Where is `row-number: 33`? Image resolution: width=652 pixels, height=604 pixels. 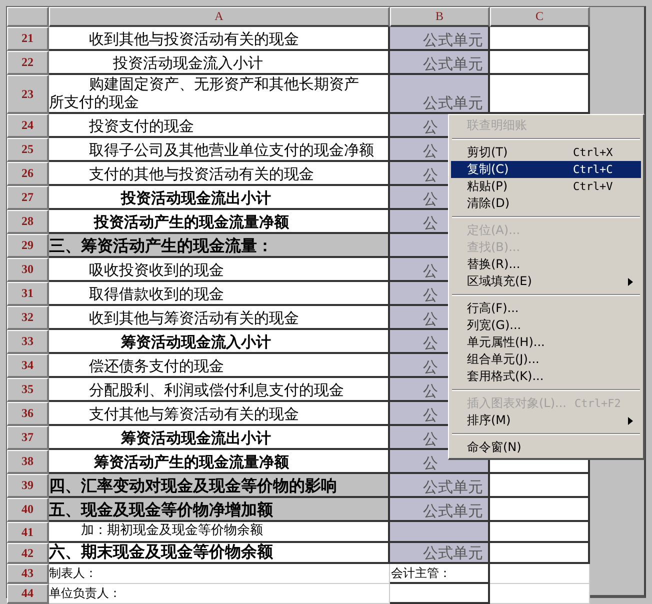
row-number: 33 is located at coordinates (28, 342).